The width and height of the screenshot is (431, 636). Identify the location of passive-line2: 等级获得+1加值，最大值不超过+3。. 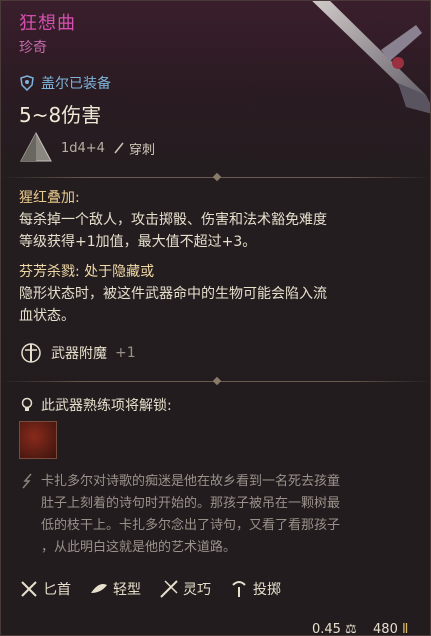
(138, 242).